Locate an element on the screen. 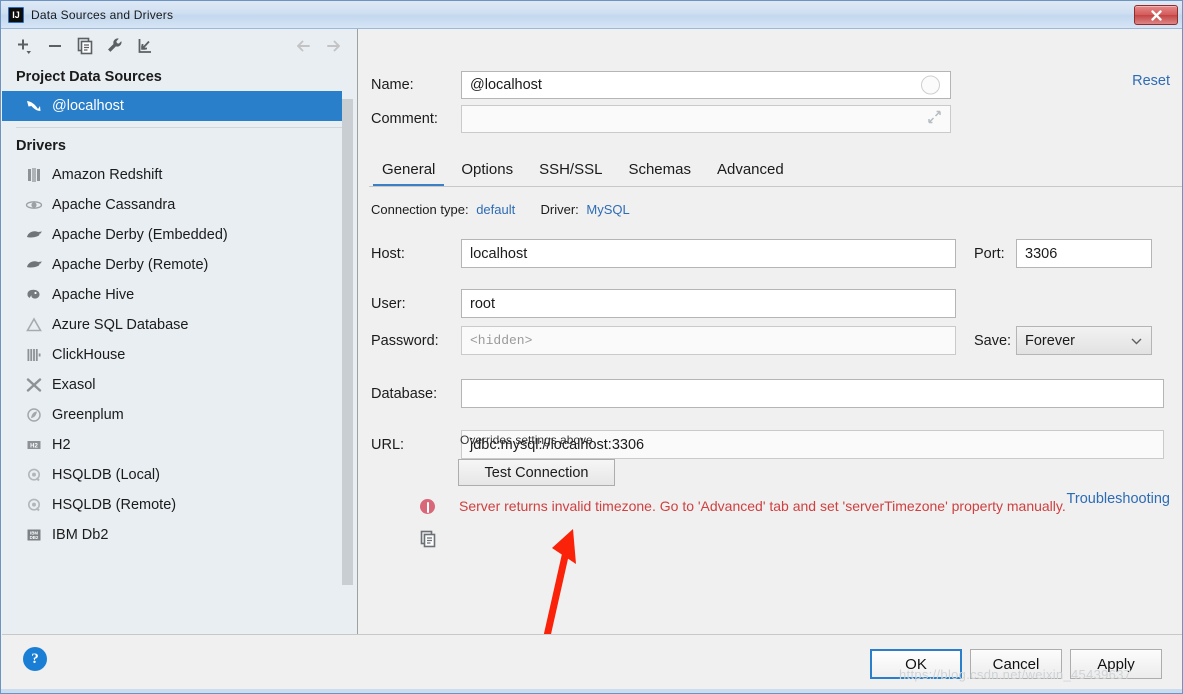 The height and width of the screenshot is (694, 1183). tab-general: General is located at coordinates (408, 174).